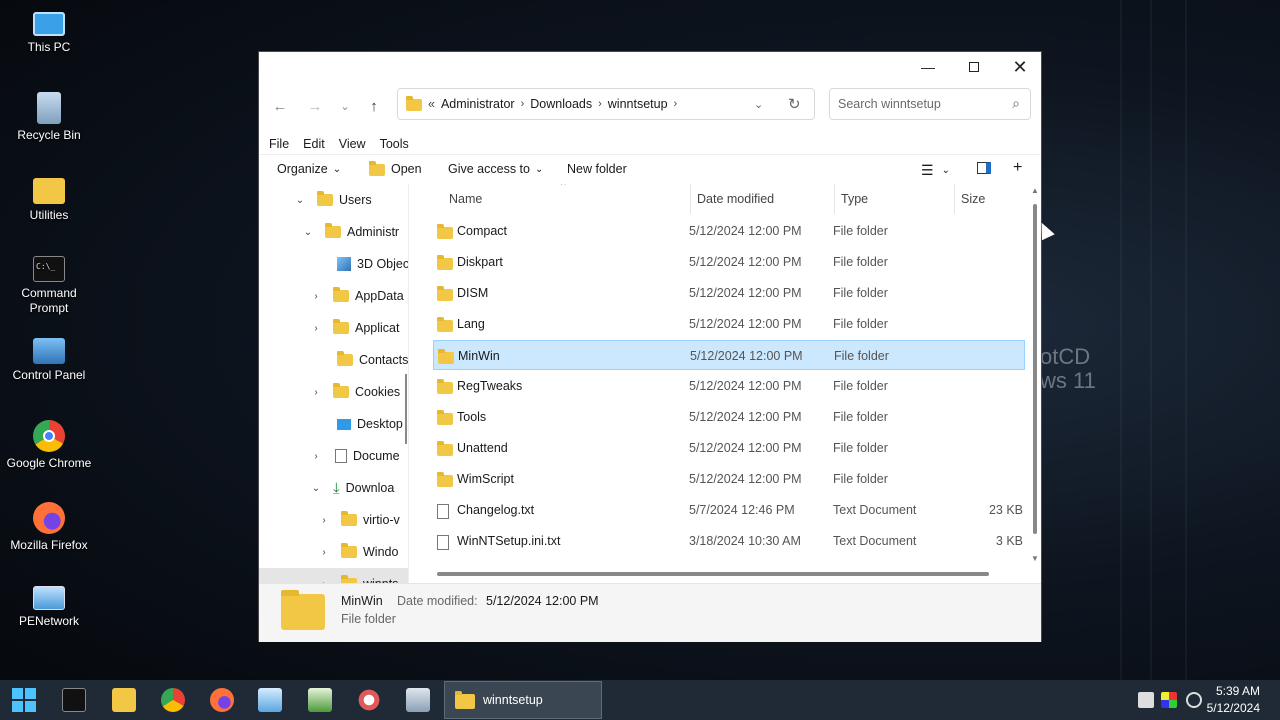 This screenshot has height=720, width=1280. I want to click on file-name: WinNTSetup.ini.txt, so click(509, 541).